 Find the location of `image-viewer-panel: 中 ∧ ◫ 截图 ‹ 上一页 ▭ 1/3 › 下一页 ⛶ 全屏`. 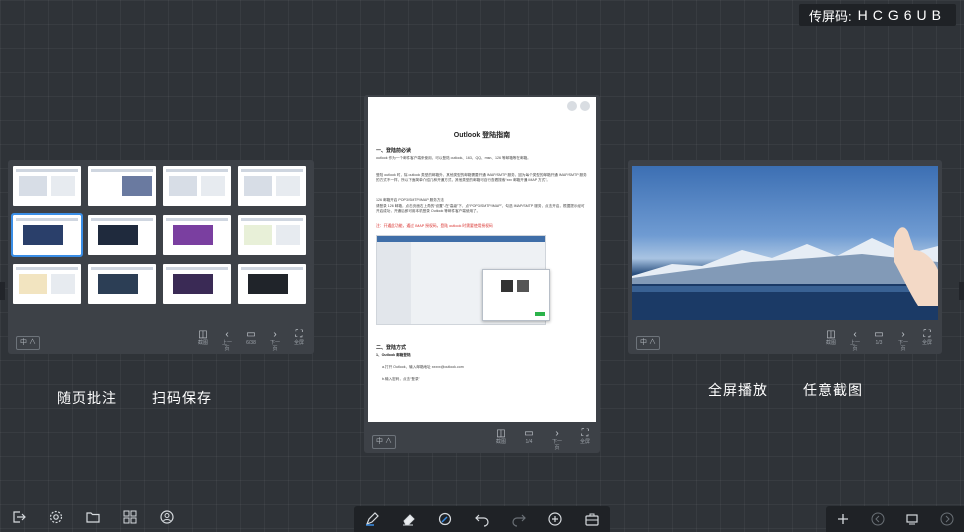

image-viewer-panel: 中 ∧ ◫ 截图 ‹ 上一页 ▭ 1/3 › 下一页 ⛶ 全屏 is located at coordinates (785, 257).